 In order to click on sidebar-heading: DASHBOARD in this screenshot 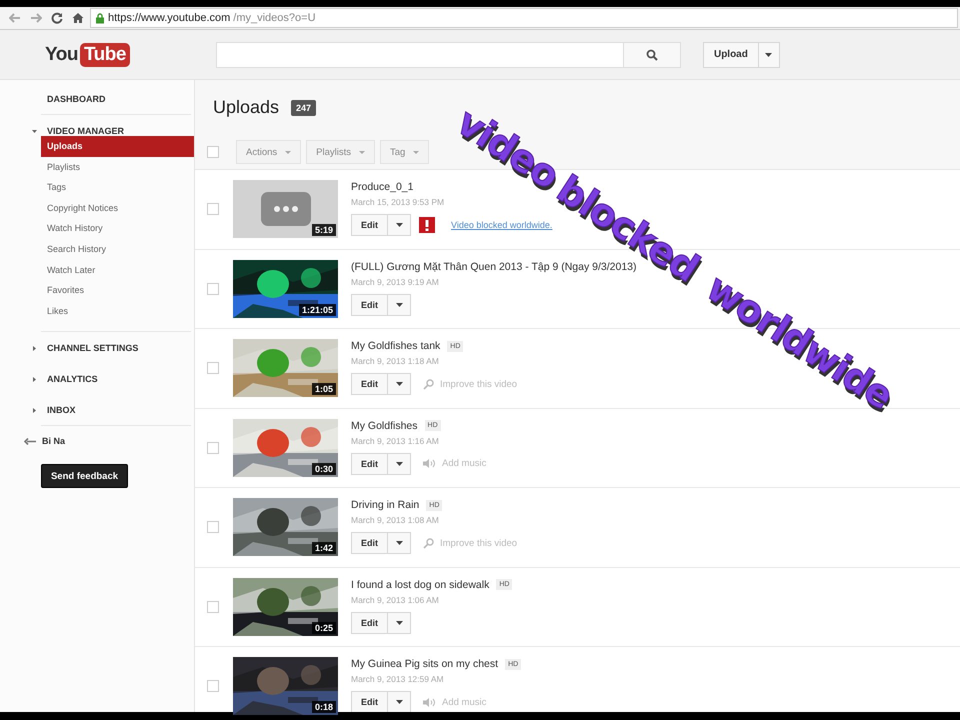, I will do `click(120, 99)`.